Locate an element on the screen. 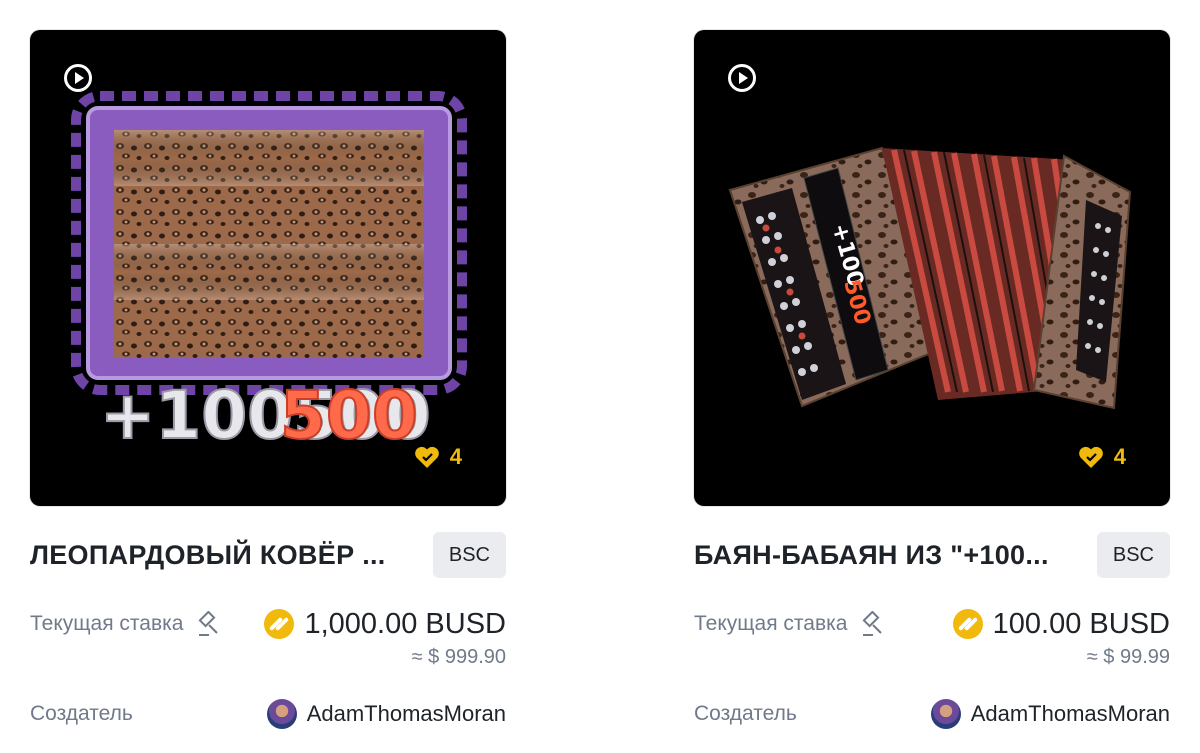 The height and width of the screenshot is (753, 1200). price-value: 1,000.00 BUSD is located at coordinates (405, 623).